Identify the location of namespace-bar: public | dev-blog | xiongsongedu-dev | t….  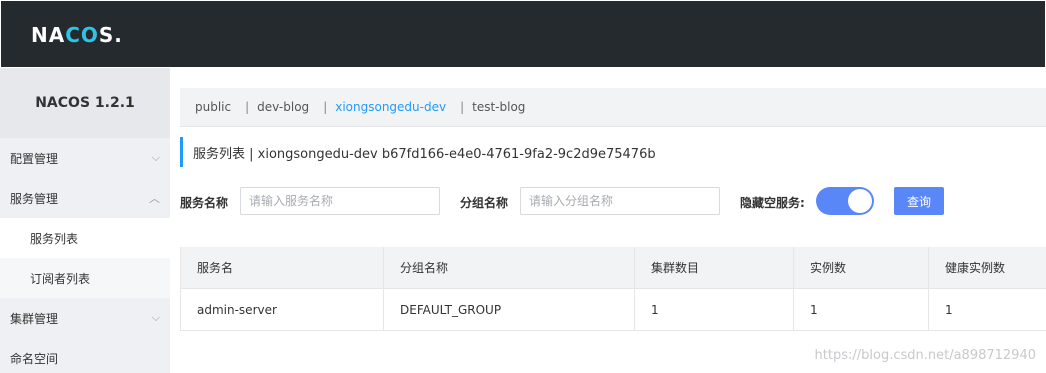
(613, 107).